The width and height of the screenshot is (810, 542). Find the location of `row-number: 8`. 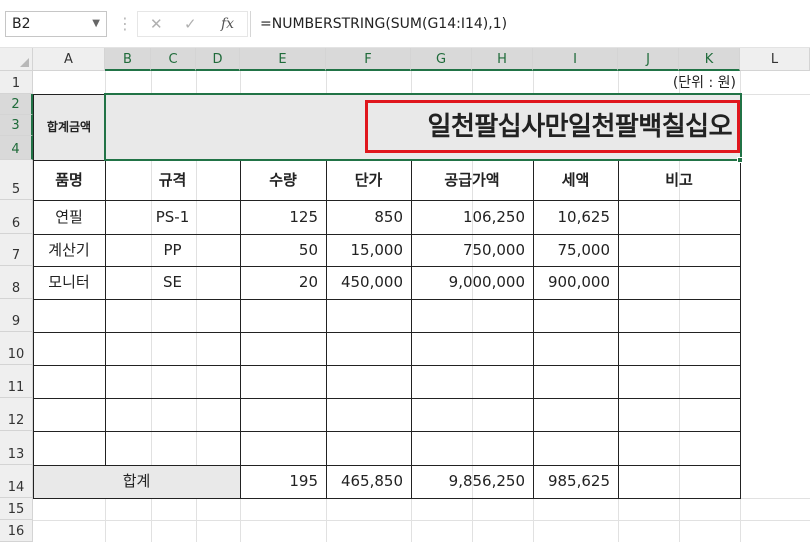

row-number: 8 is located at coordinates (16, 288).